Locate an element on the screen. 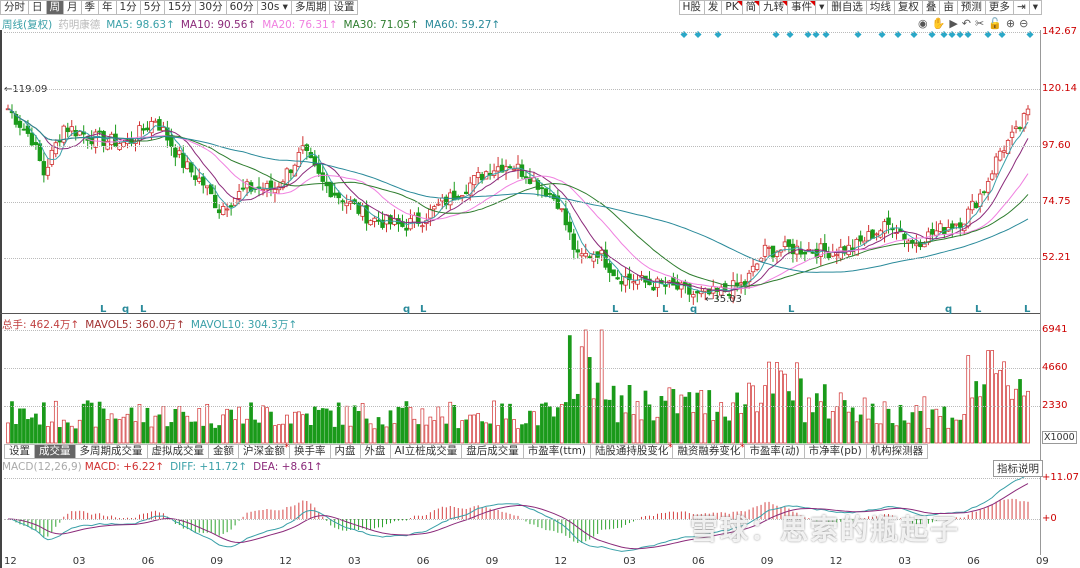 The image size is (1080, 568). indicator-help-button: 指标说明 is located at coordinates (1018, 468).